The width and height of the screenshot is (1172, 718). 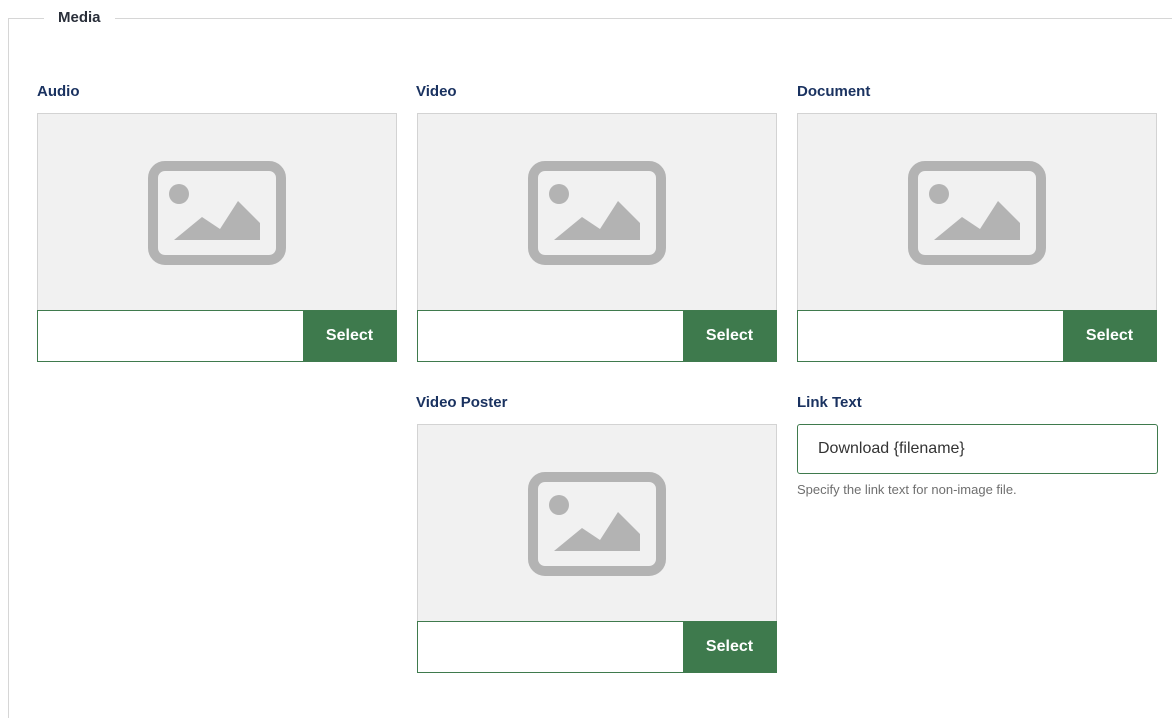 I want to click on video-input-row: Select, so click(x=597, y=336).